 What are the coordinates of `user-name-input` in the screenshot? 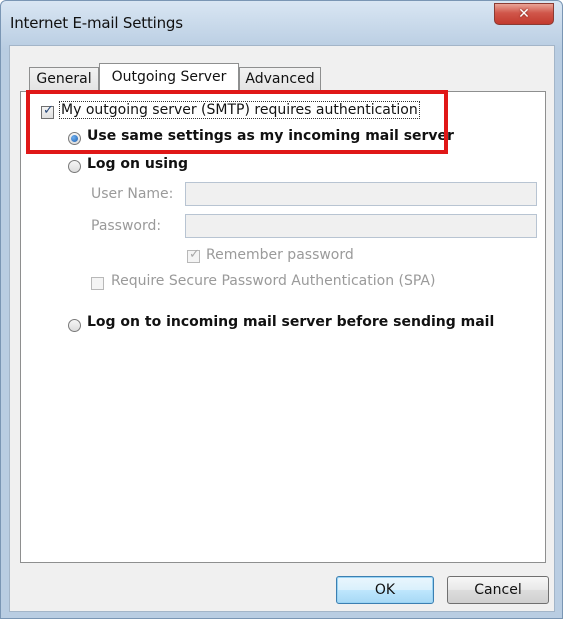 It's located at (361, 194).